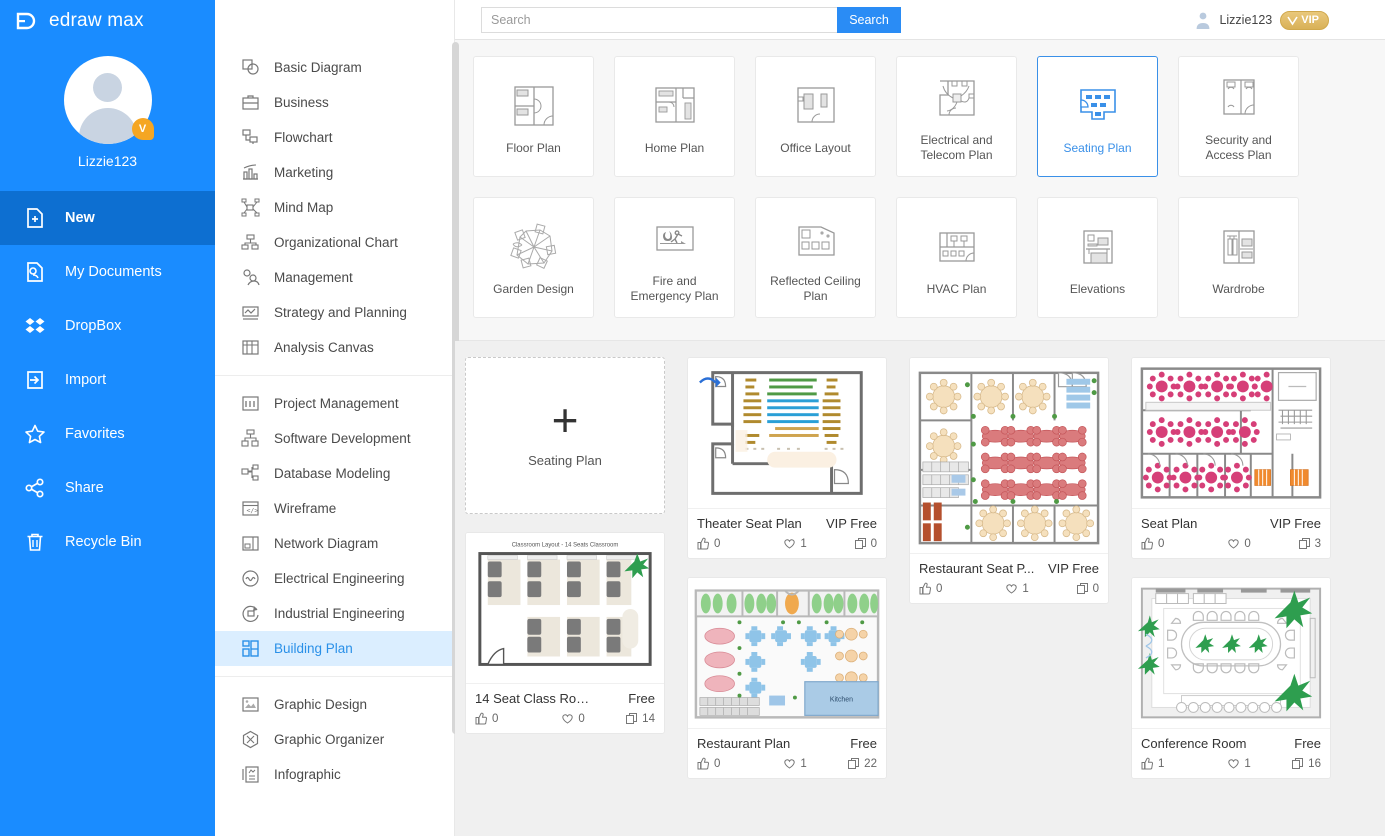 This screenshot has height=836, width=1385. Describe the element at coordinates (108, 100) in the screenshot. I see `avatar-wrap: V` at that location.